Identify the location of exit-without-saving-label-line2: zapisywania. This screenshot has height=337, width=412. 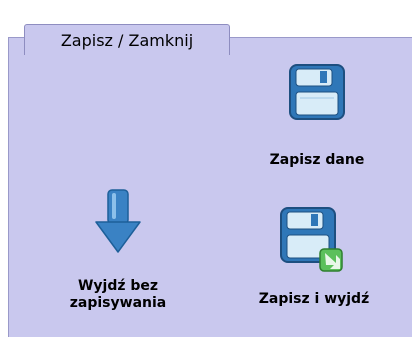
(118, 303).